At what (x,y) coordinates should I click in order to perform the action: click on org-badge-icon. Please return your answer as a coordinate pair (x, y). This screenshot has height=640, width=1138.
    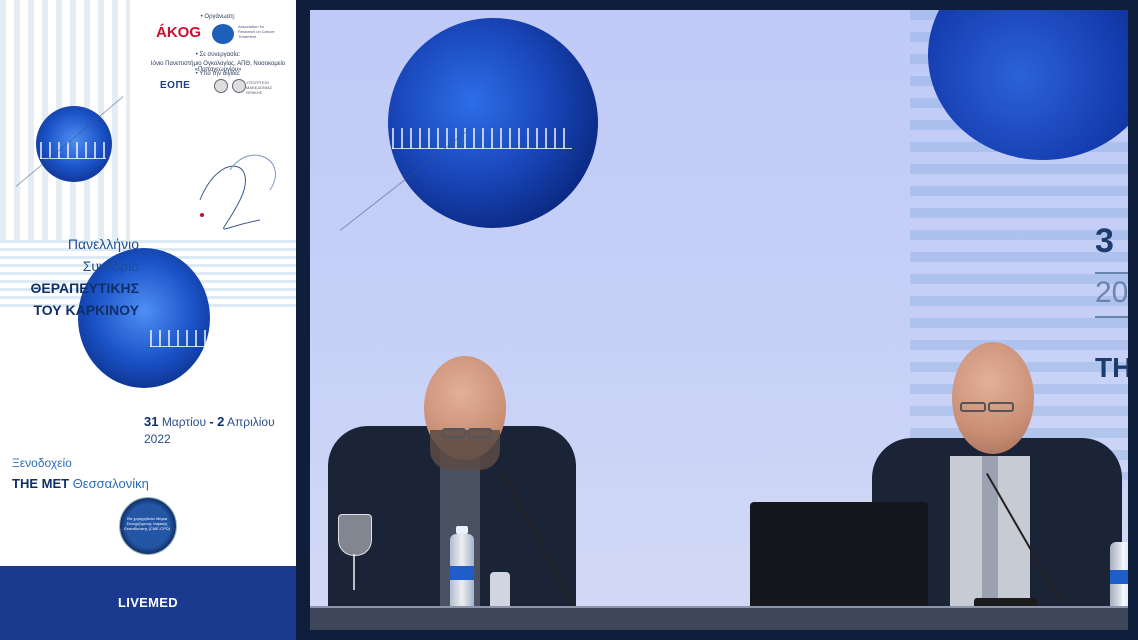
    Looking at the image, I should click on (223, 34).